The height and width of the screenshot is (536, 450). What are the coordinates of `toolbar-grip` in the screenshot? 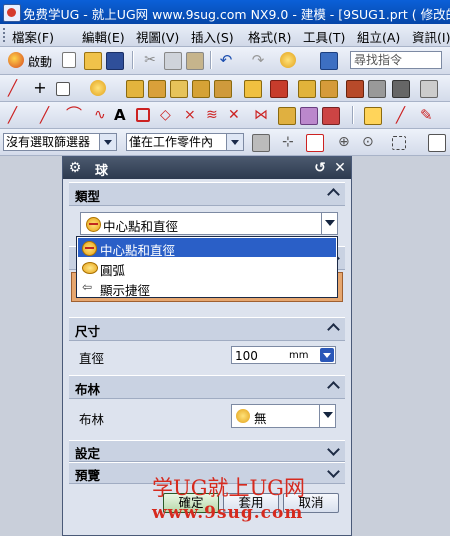 It's located at (5, 35).